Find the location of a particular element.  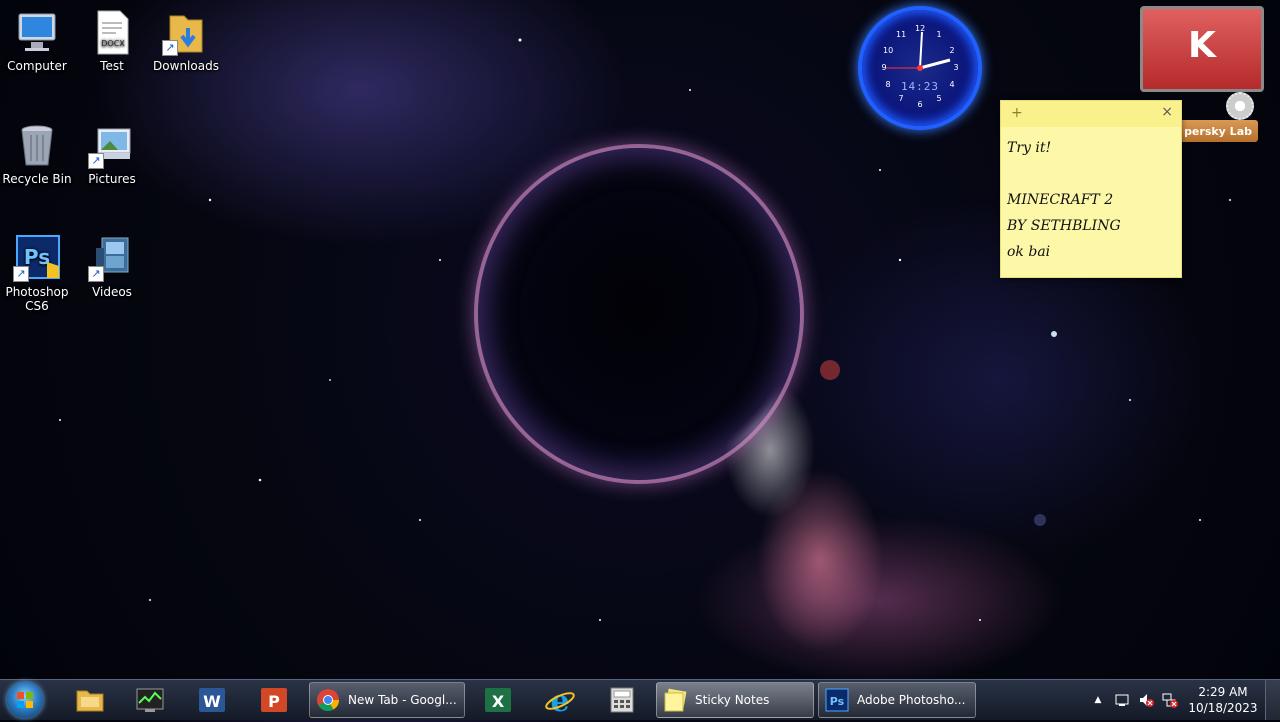

docx-file-icon: DOCX is located at coordinates (112, 32).